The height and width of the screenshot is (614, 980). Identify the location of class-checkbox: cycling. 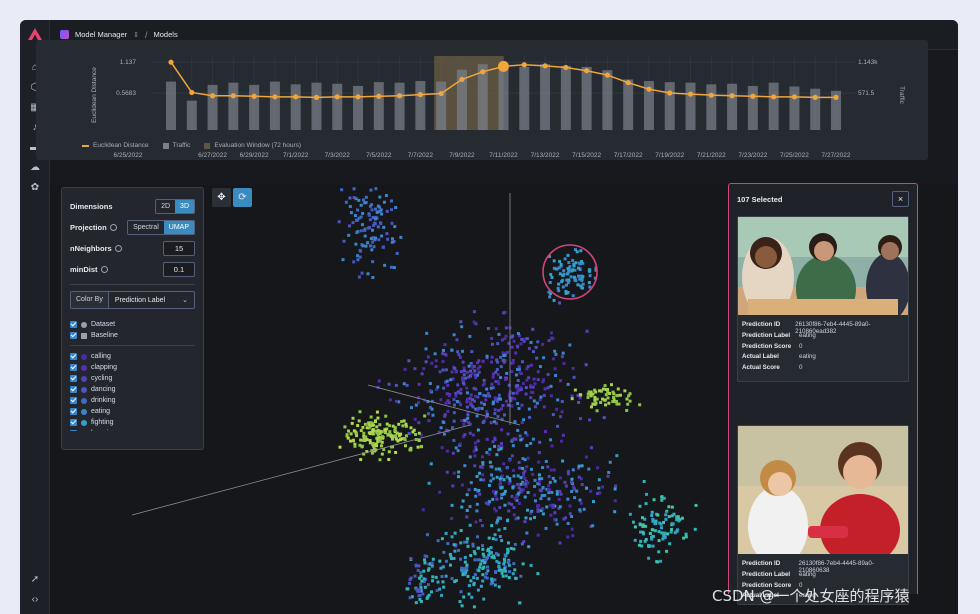
(132, 378).